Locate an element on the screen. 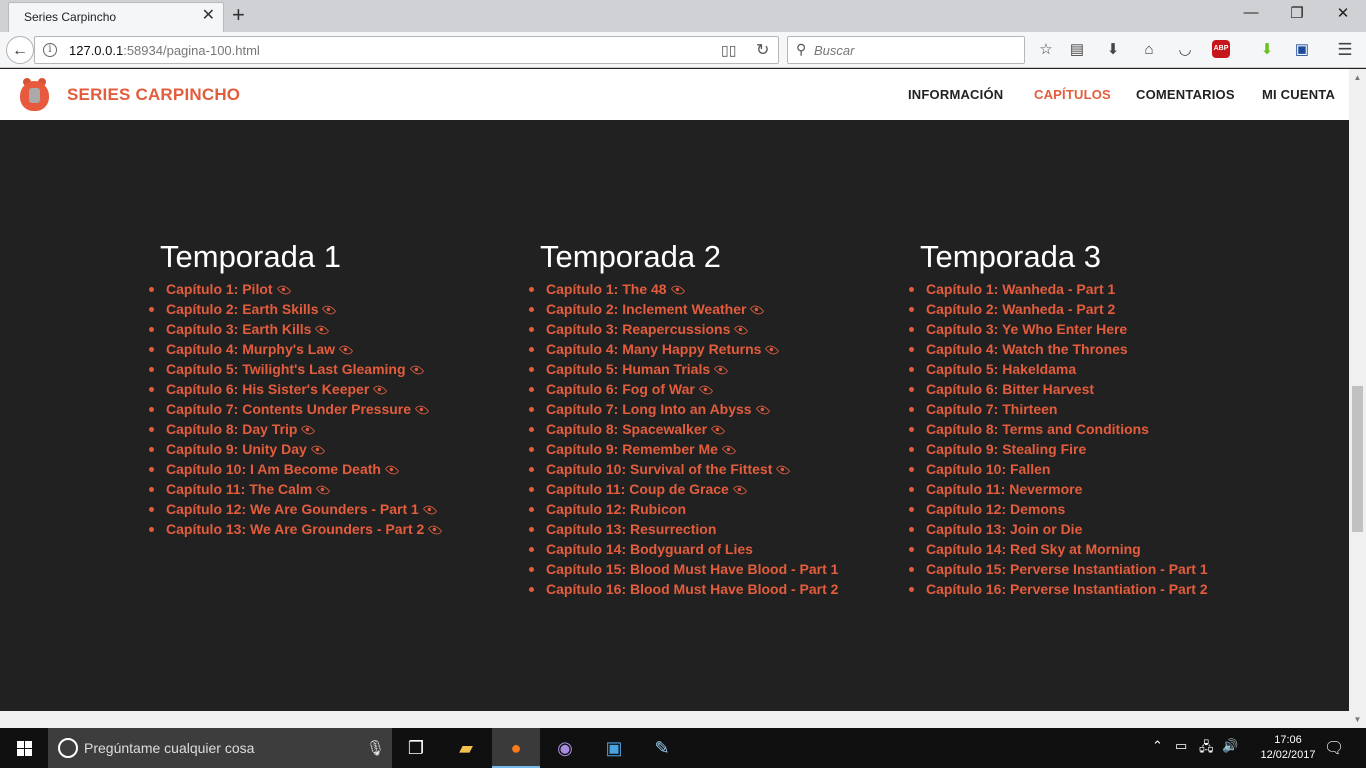 The width and height of the screenshot is (1366, 768). episode-link: Capítulo 13: Join or Die is located at coordinates (1004, 529).